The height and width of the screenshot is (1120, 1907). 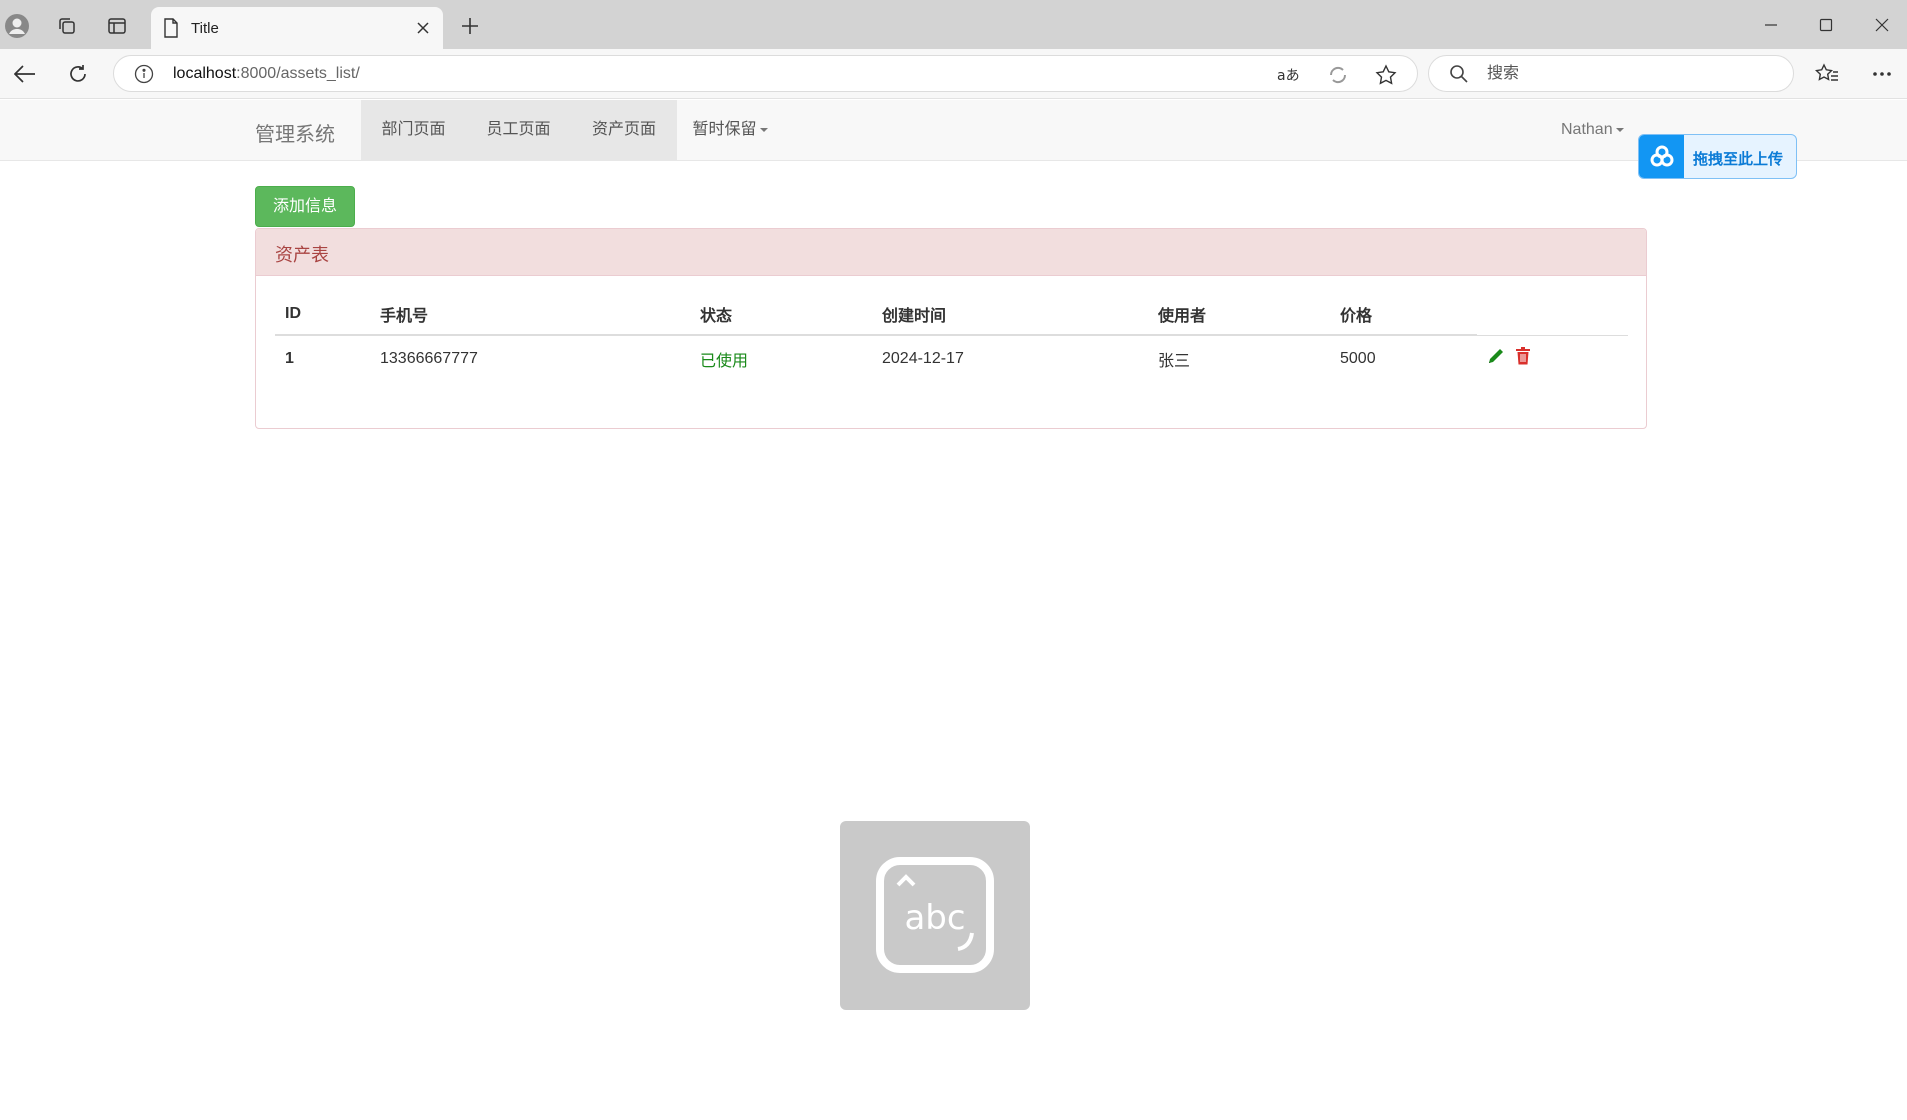 I want to click on panel-title: 资产表, so click(x=302, y=255).